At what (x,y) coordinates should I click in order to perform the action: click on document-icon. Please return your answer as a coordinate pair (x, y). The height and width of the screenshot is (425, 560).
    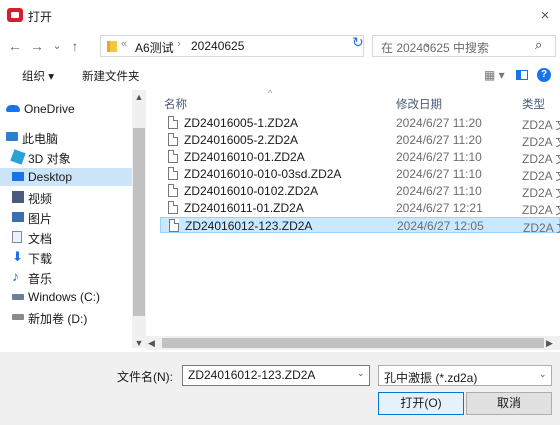
    Looking at the image, I should click on (17, 237).